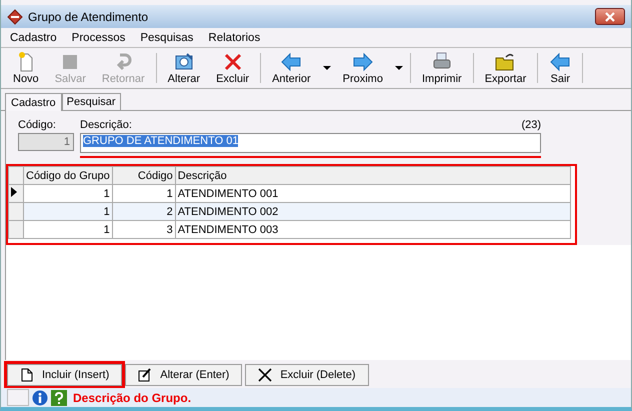 This screenshot has height=411, width=632. What do you see at coordinates (15, 16) in the screenshot?
I see `app-icon` at bounding box center [15, 16].